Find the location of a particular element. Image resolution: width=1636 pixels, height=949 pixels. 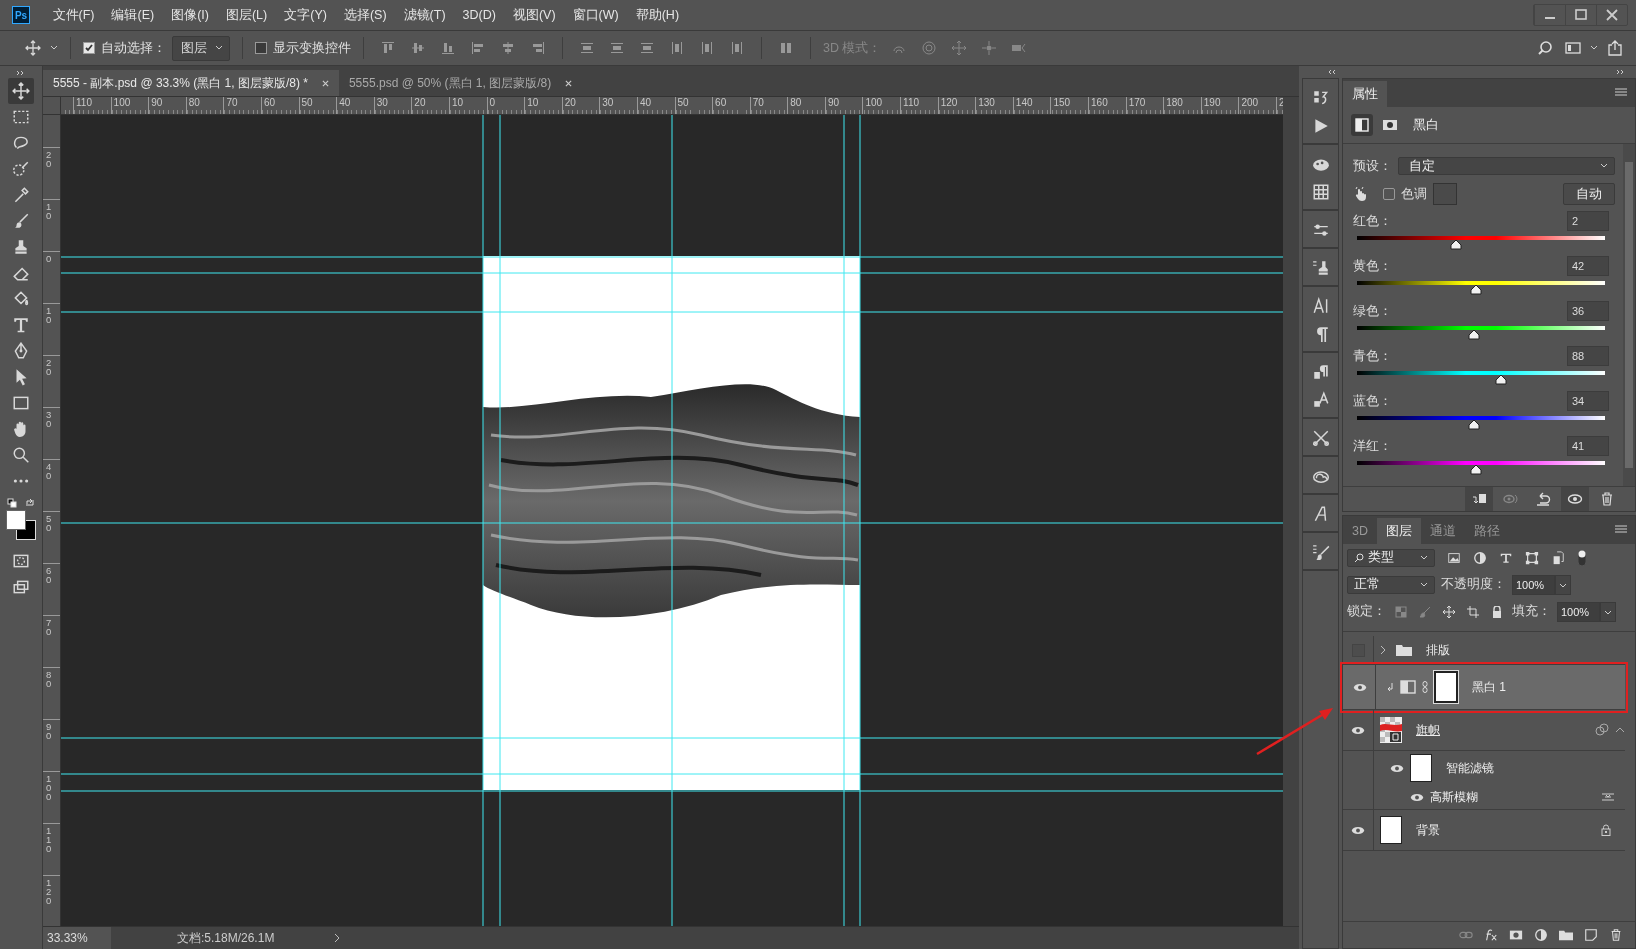

adjustment-layer-icon is located at coordinates (1541, 935).